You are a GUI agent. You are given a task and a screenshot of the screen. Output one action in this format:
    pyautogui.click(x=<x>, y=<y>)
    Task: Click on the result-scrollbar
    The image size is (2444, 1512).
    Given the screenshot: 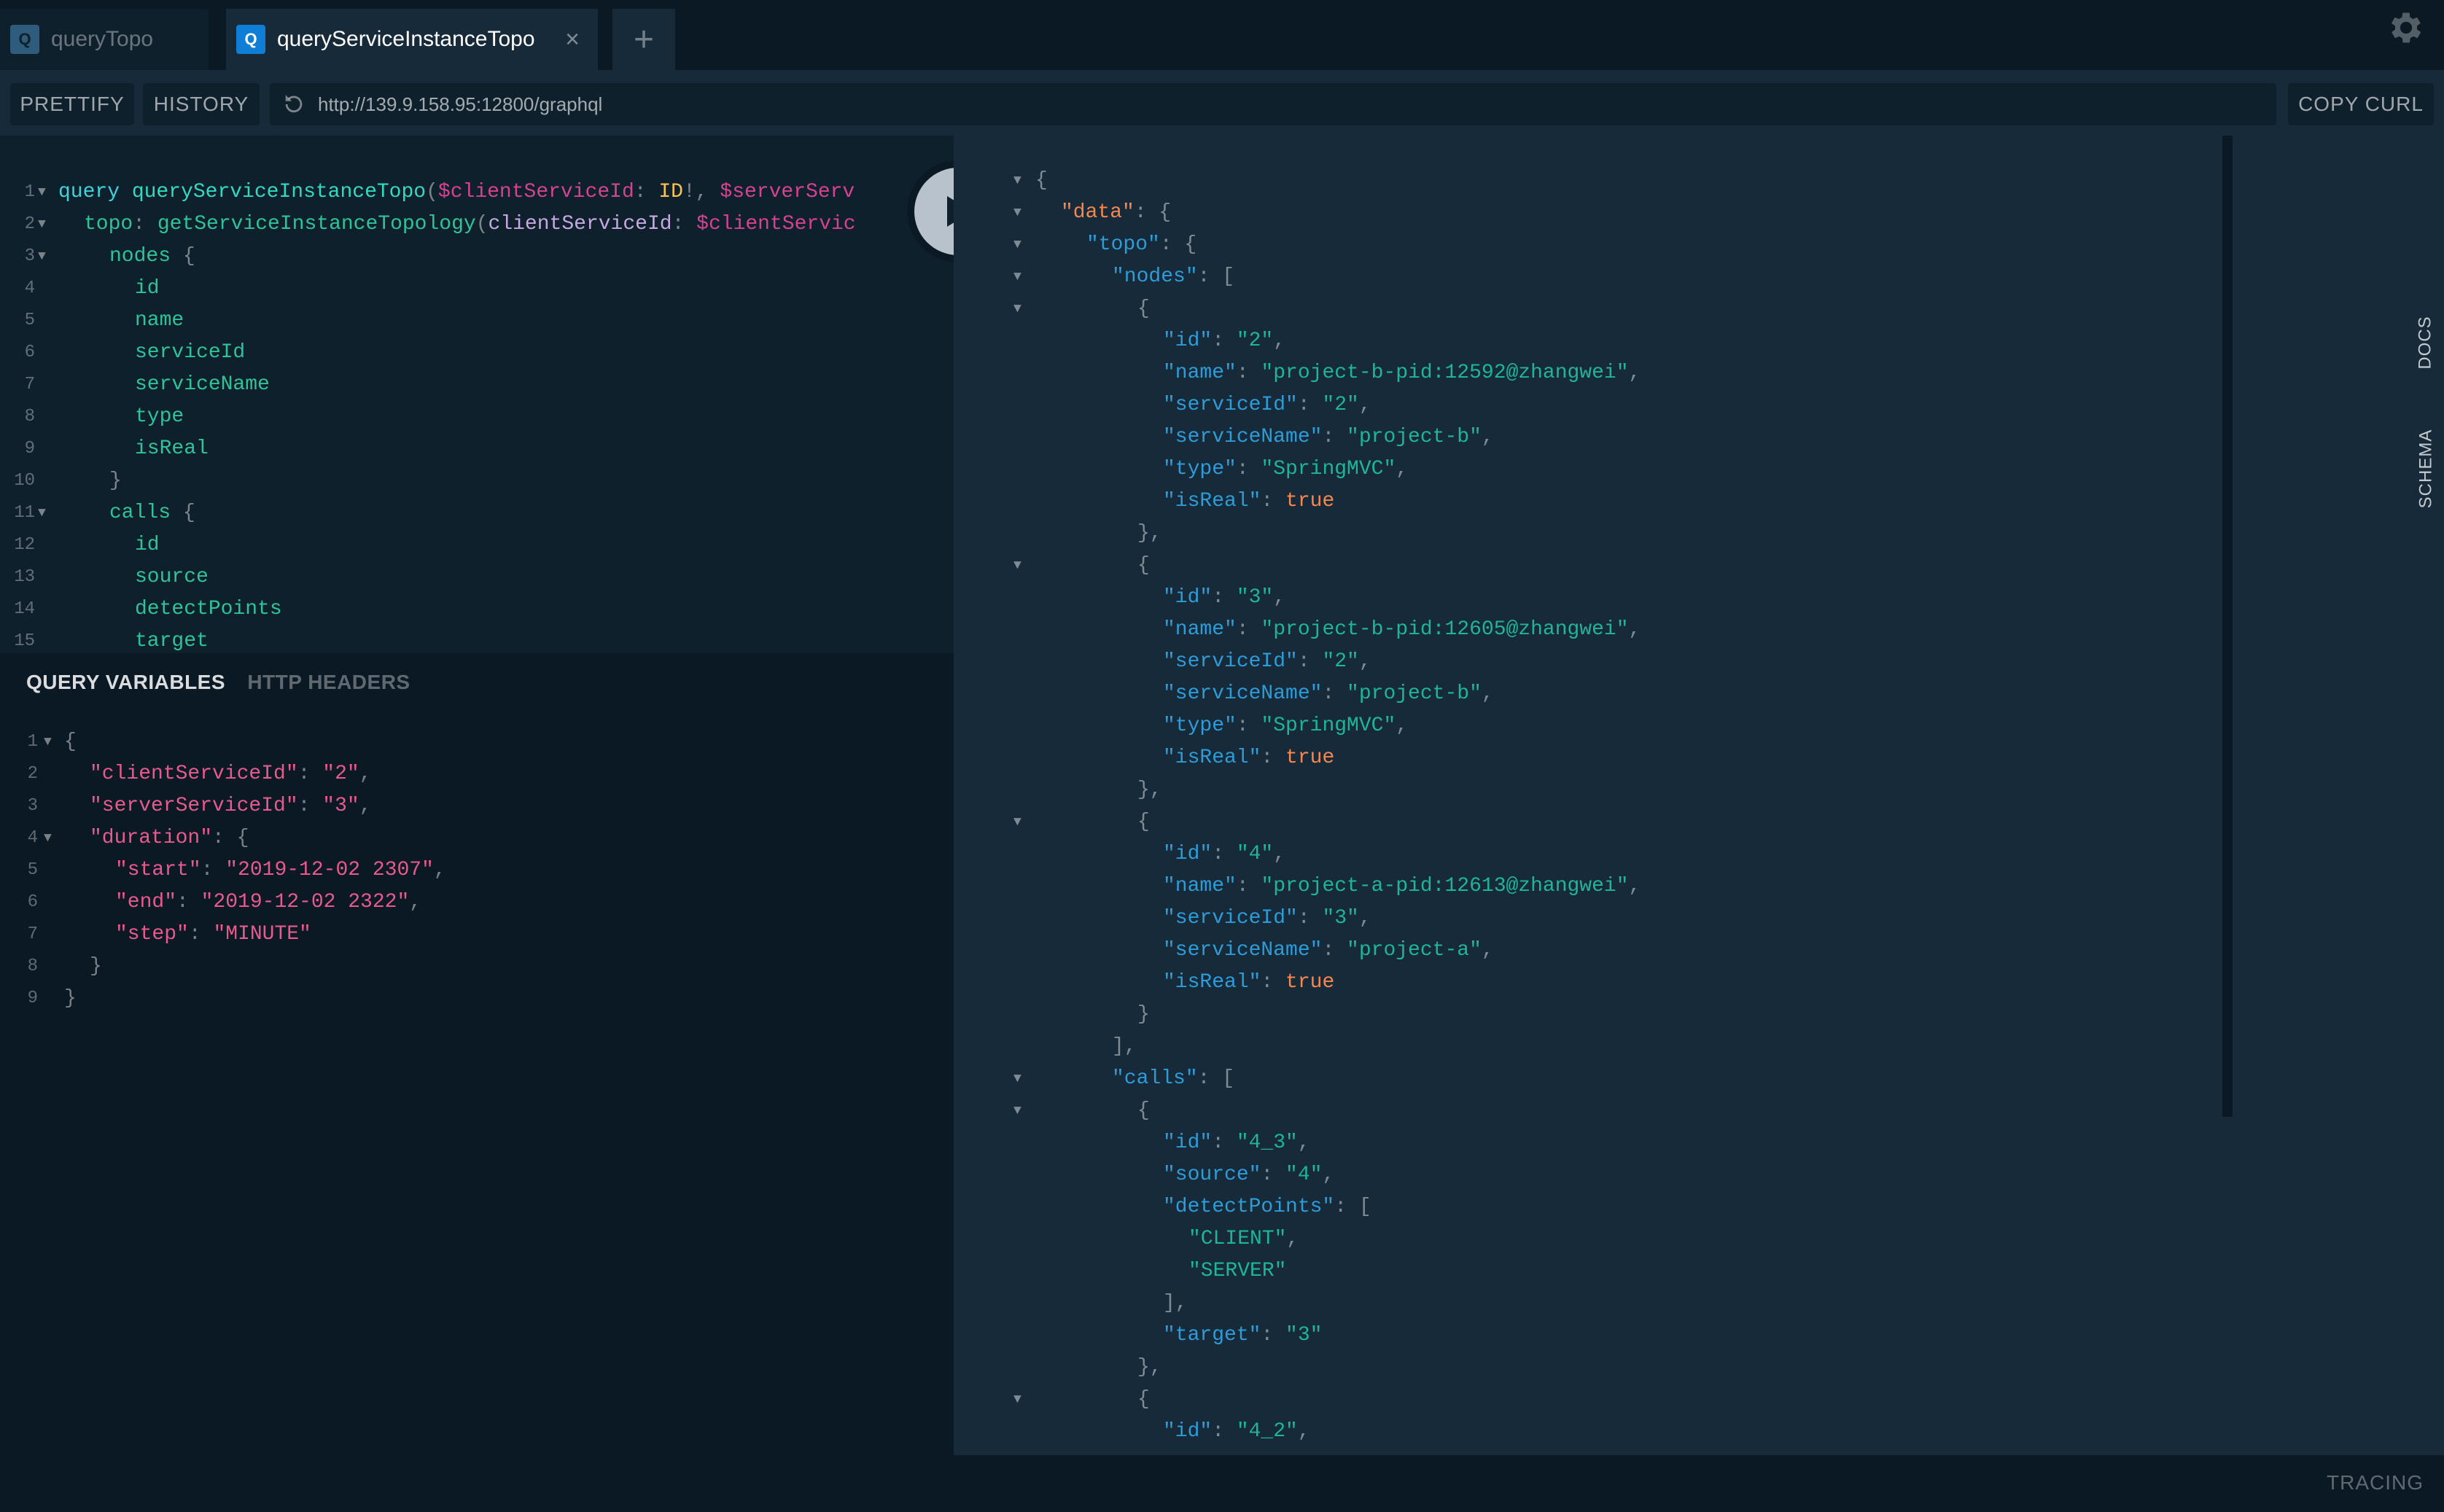 What is the action you would take?
    pyautogui.click(x=2227, y=626)
    